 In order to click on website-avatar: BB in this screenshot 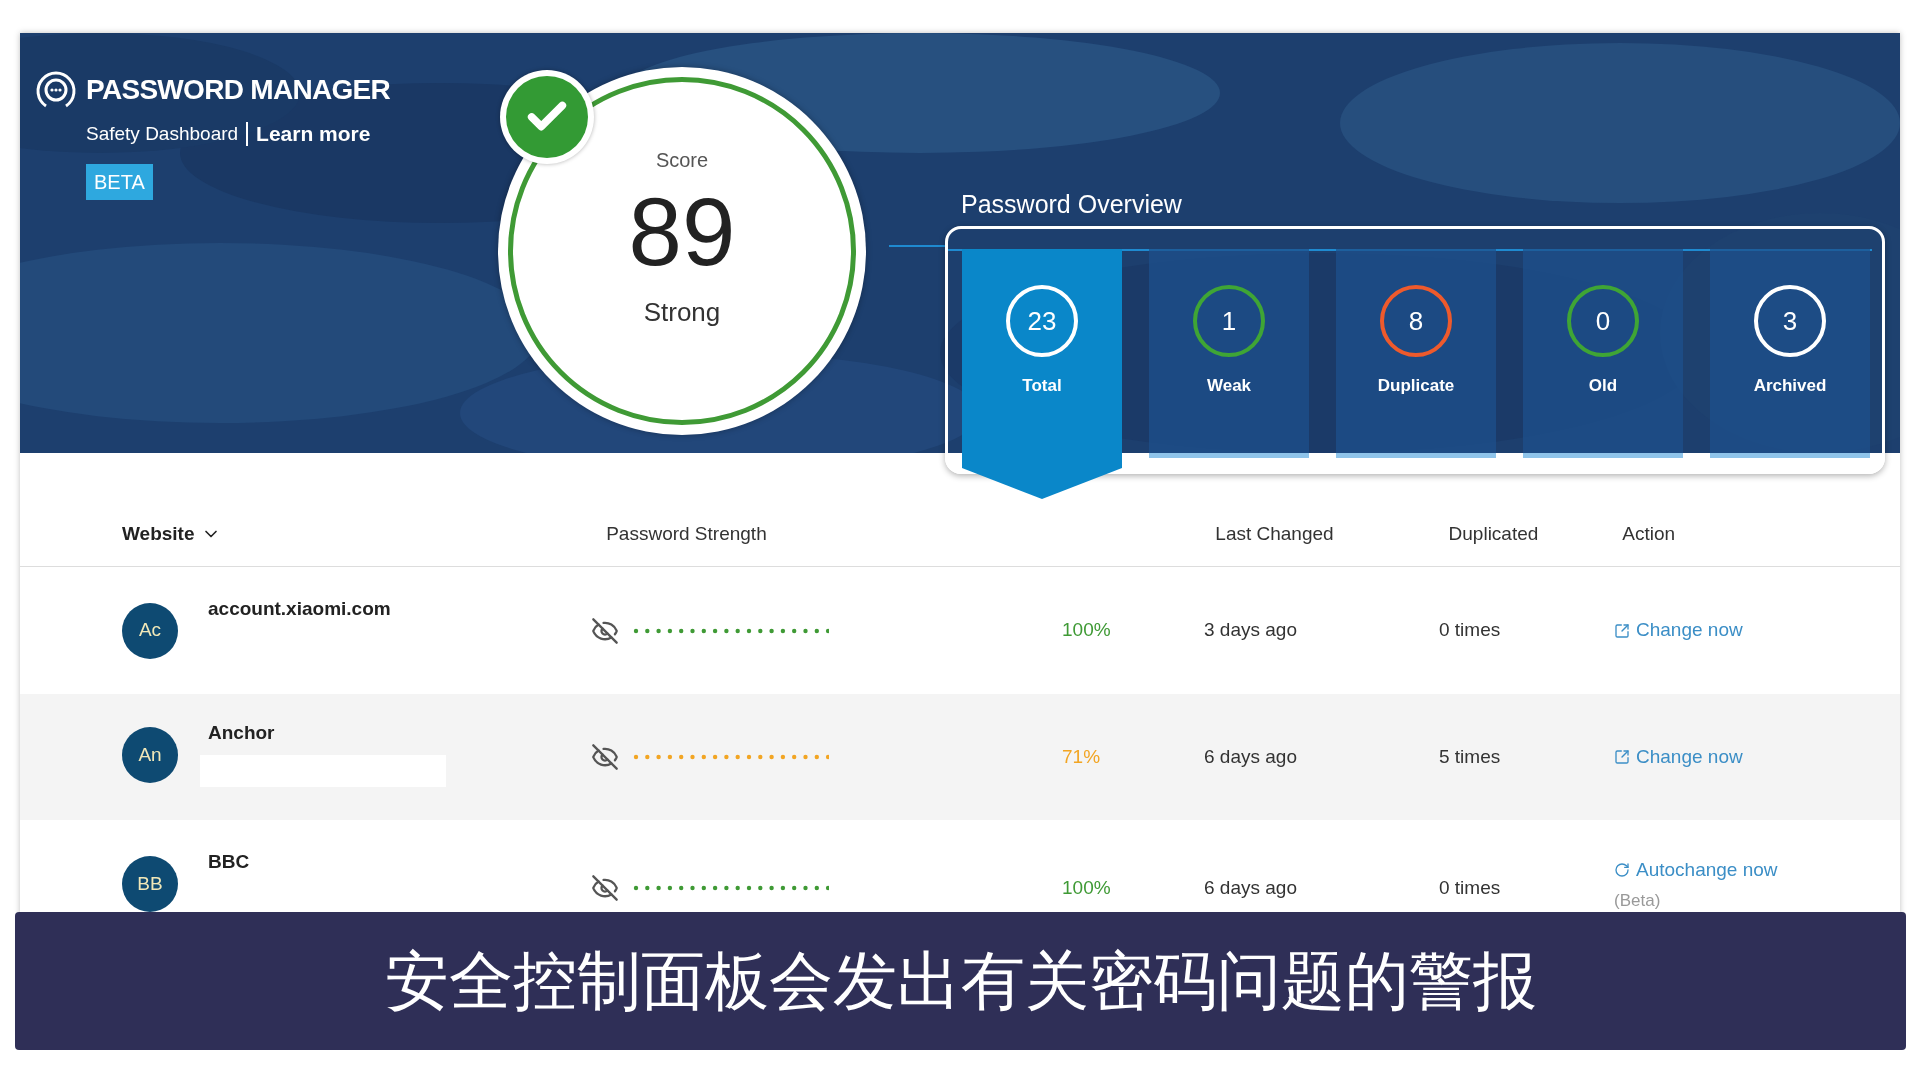, I will do `click(150, 884)`.